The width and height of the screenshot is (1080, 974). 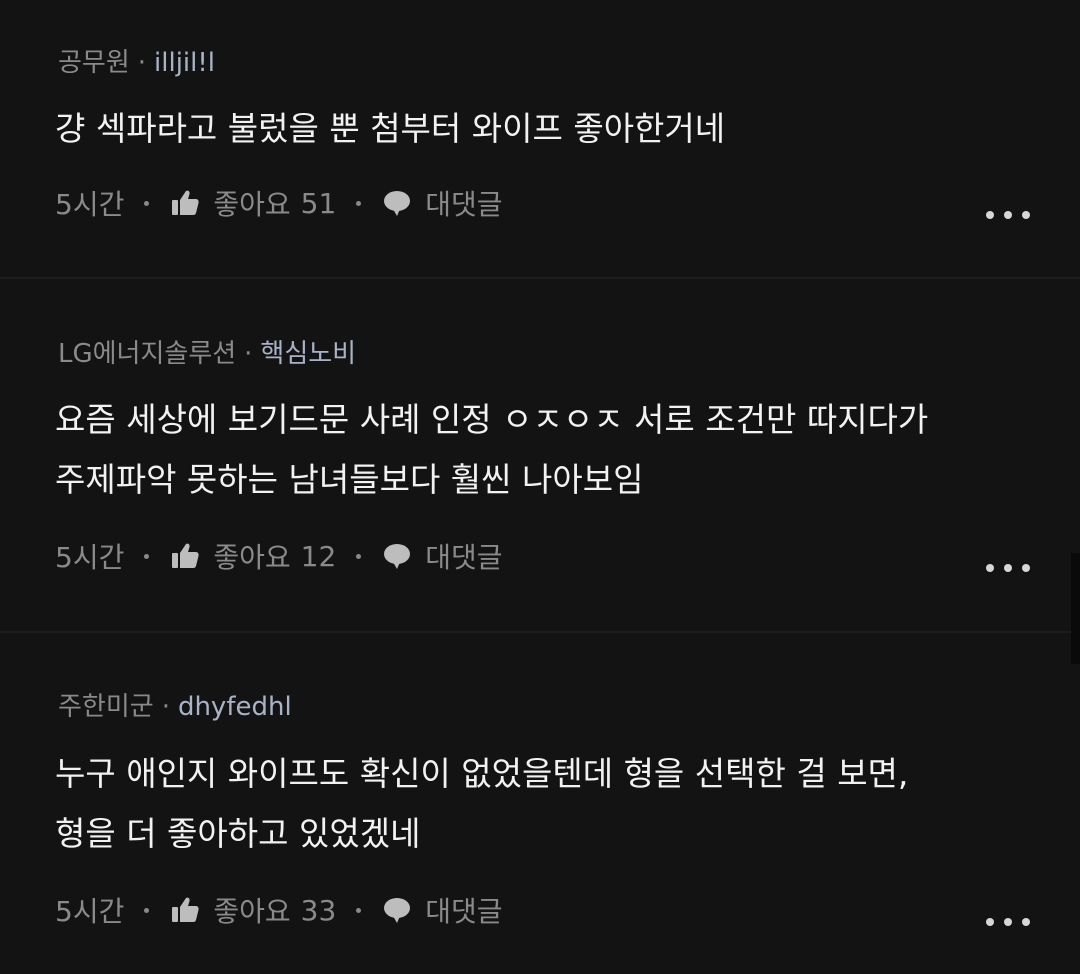 What do you see at coordinates (308, 354) in the screenshot?
I see `author-nickname: 핵심노비` at bounding box center [308, 354].